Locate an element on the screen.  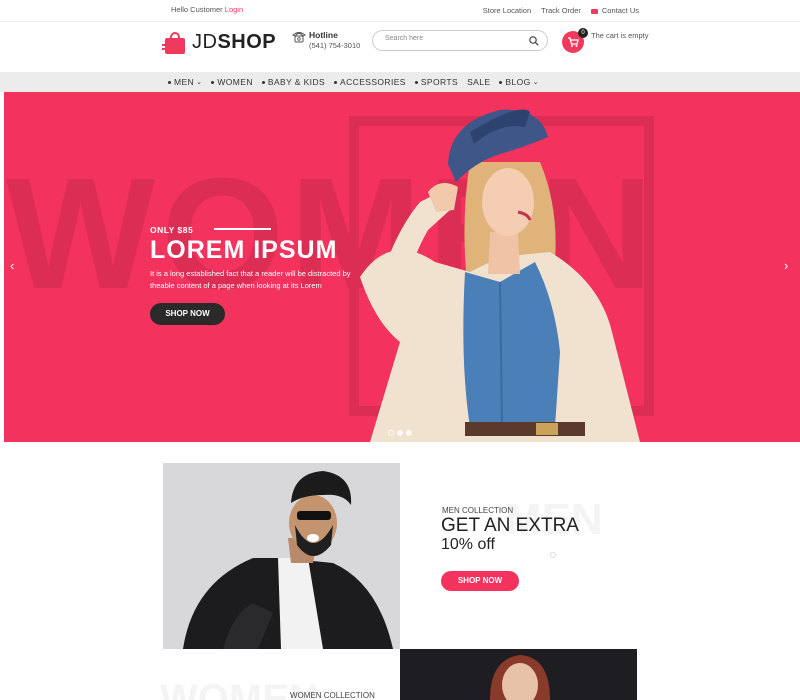
cart-button: 0 is located at coordinates (575, 40).